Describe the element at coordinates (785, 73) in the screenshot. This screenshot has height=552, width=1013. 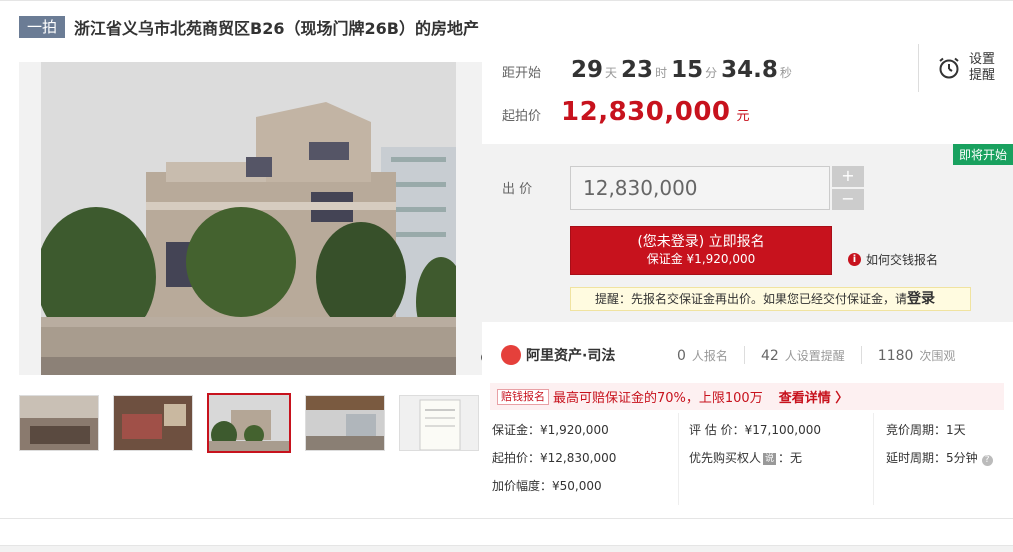
I see `seconds-unit: 秒` at that location.